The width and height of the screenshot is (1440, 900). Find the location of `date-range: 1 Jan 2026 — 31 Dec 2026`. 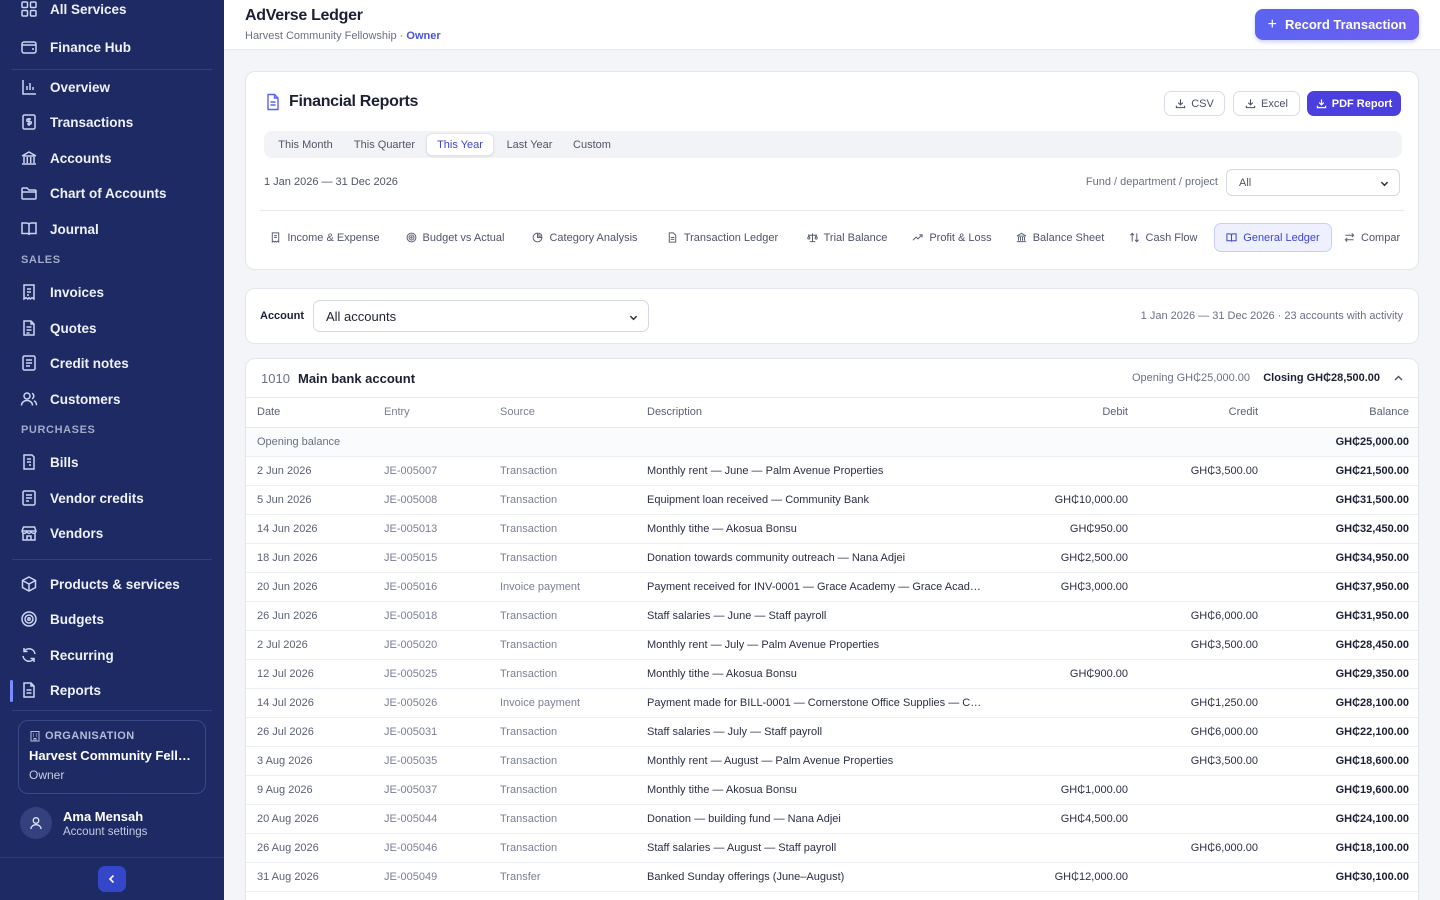

date-range: 1 Jan 2026 — 31 Dec 2026 is located at coordinates (331, 182).